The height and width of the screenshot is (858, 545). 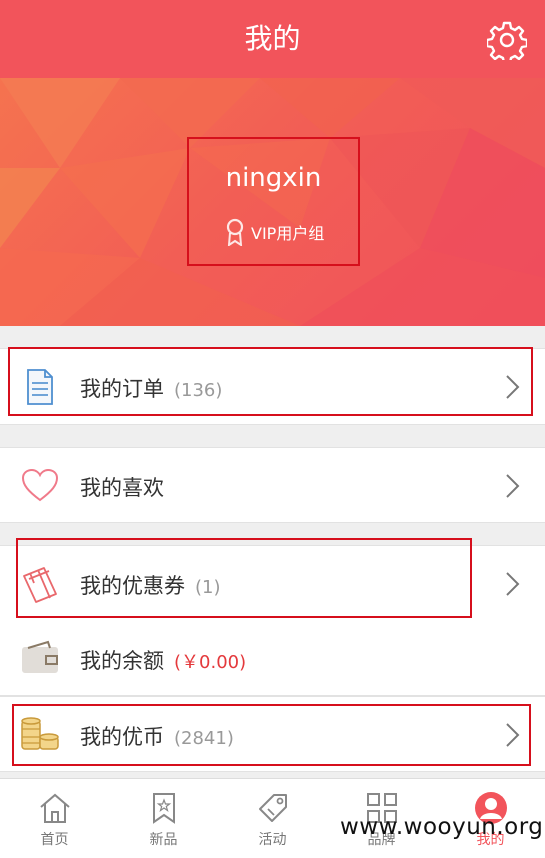 I want to click on tag-icon, so click(x=273, y=808).